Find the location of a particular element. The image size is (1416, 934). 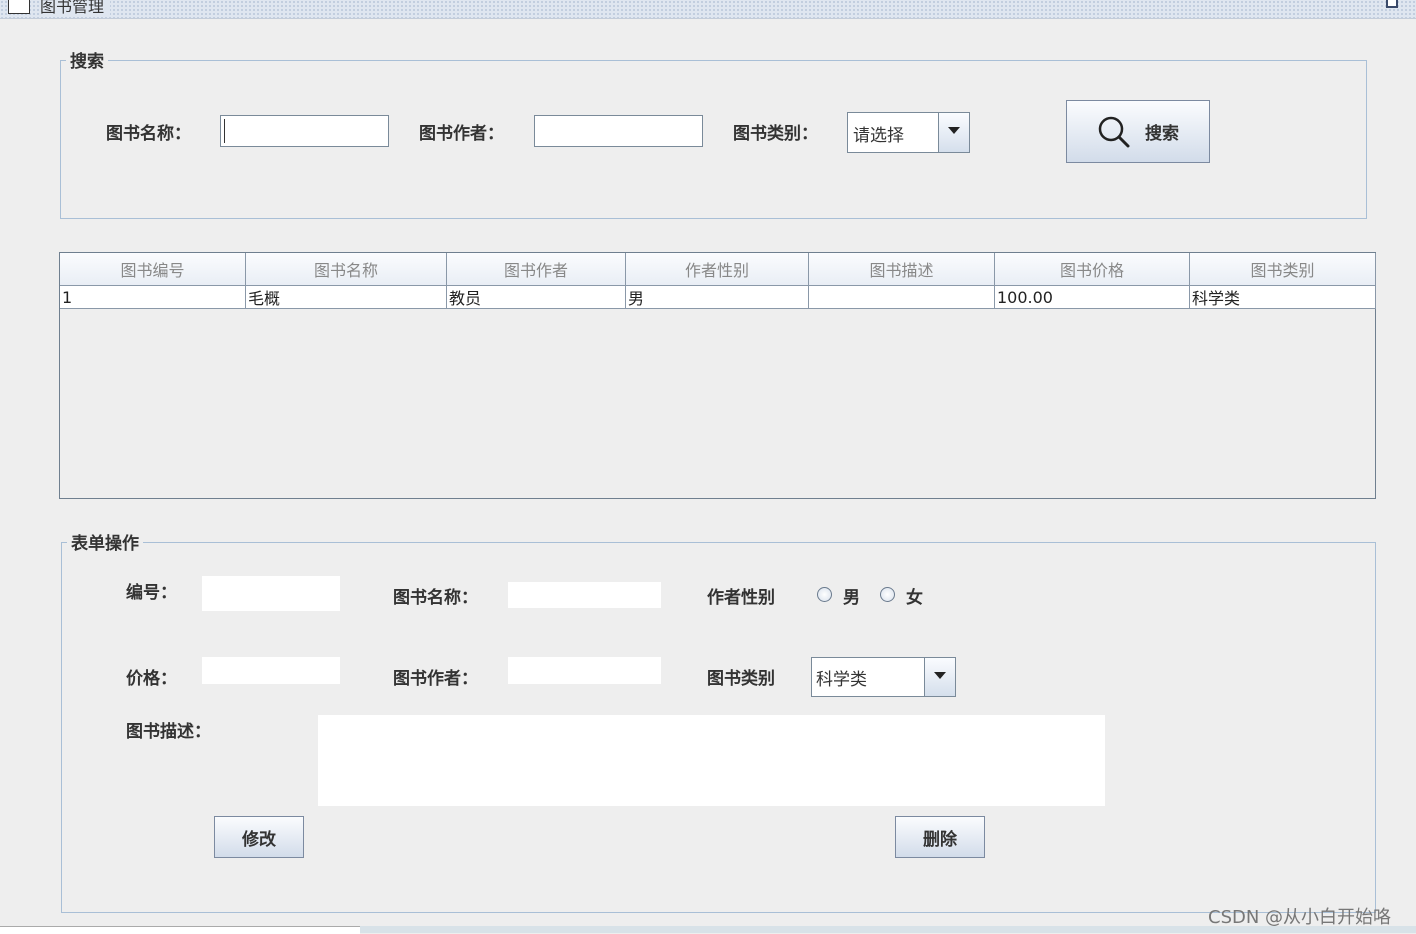

window-restore-icon is located at coordinates (1392, 4).